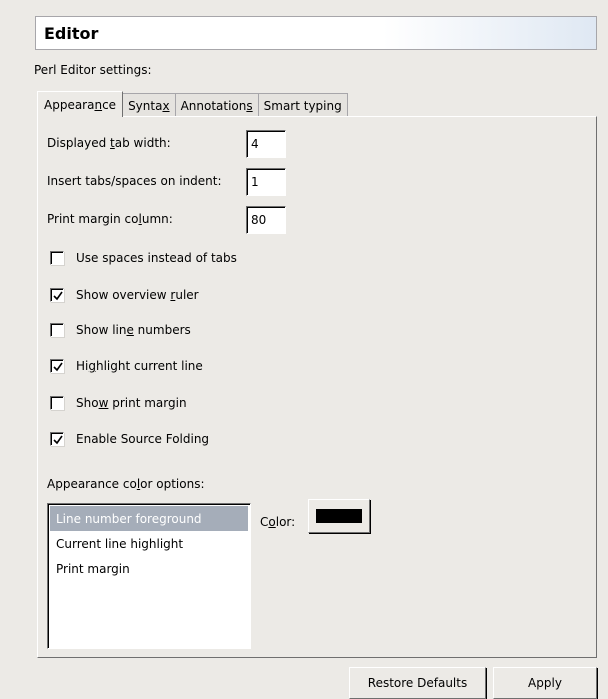 This screenshot has height=699, width=608. Describe the element at coordinates (98, 104) in the screenshot. I see `tab-mnemonic: n` at that location.